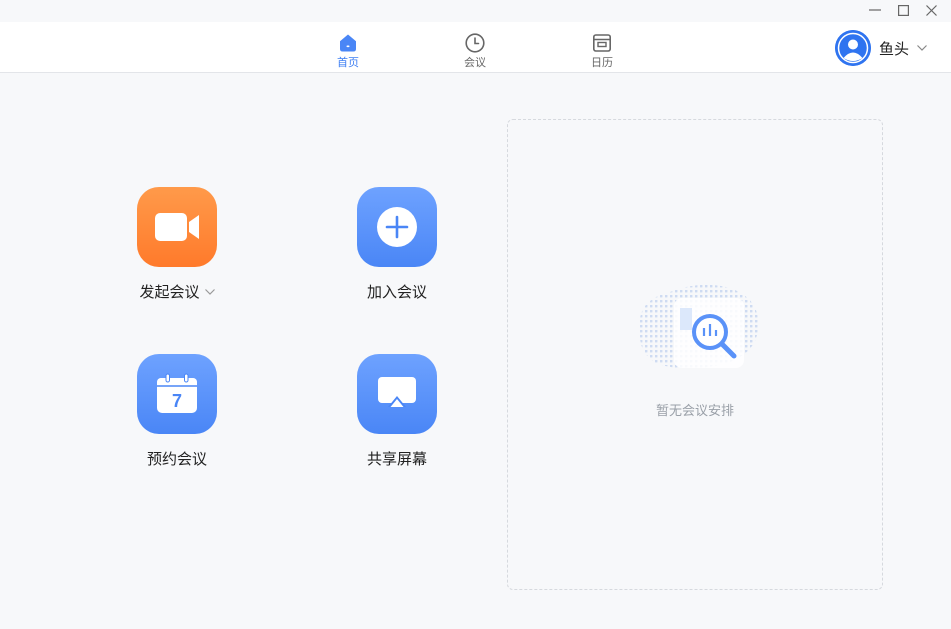 The width and height of the screenshot is (951, 629). Describe the element at coordinates (894, 48) in the screenshot. I see `user-name: 鱼头` at that location.